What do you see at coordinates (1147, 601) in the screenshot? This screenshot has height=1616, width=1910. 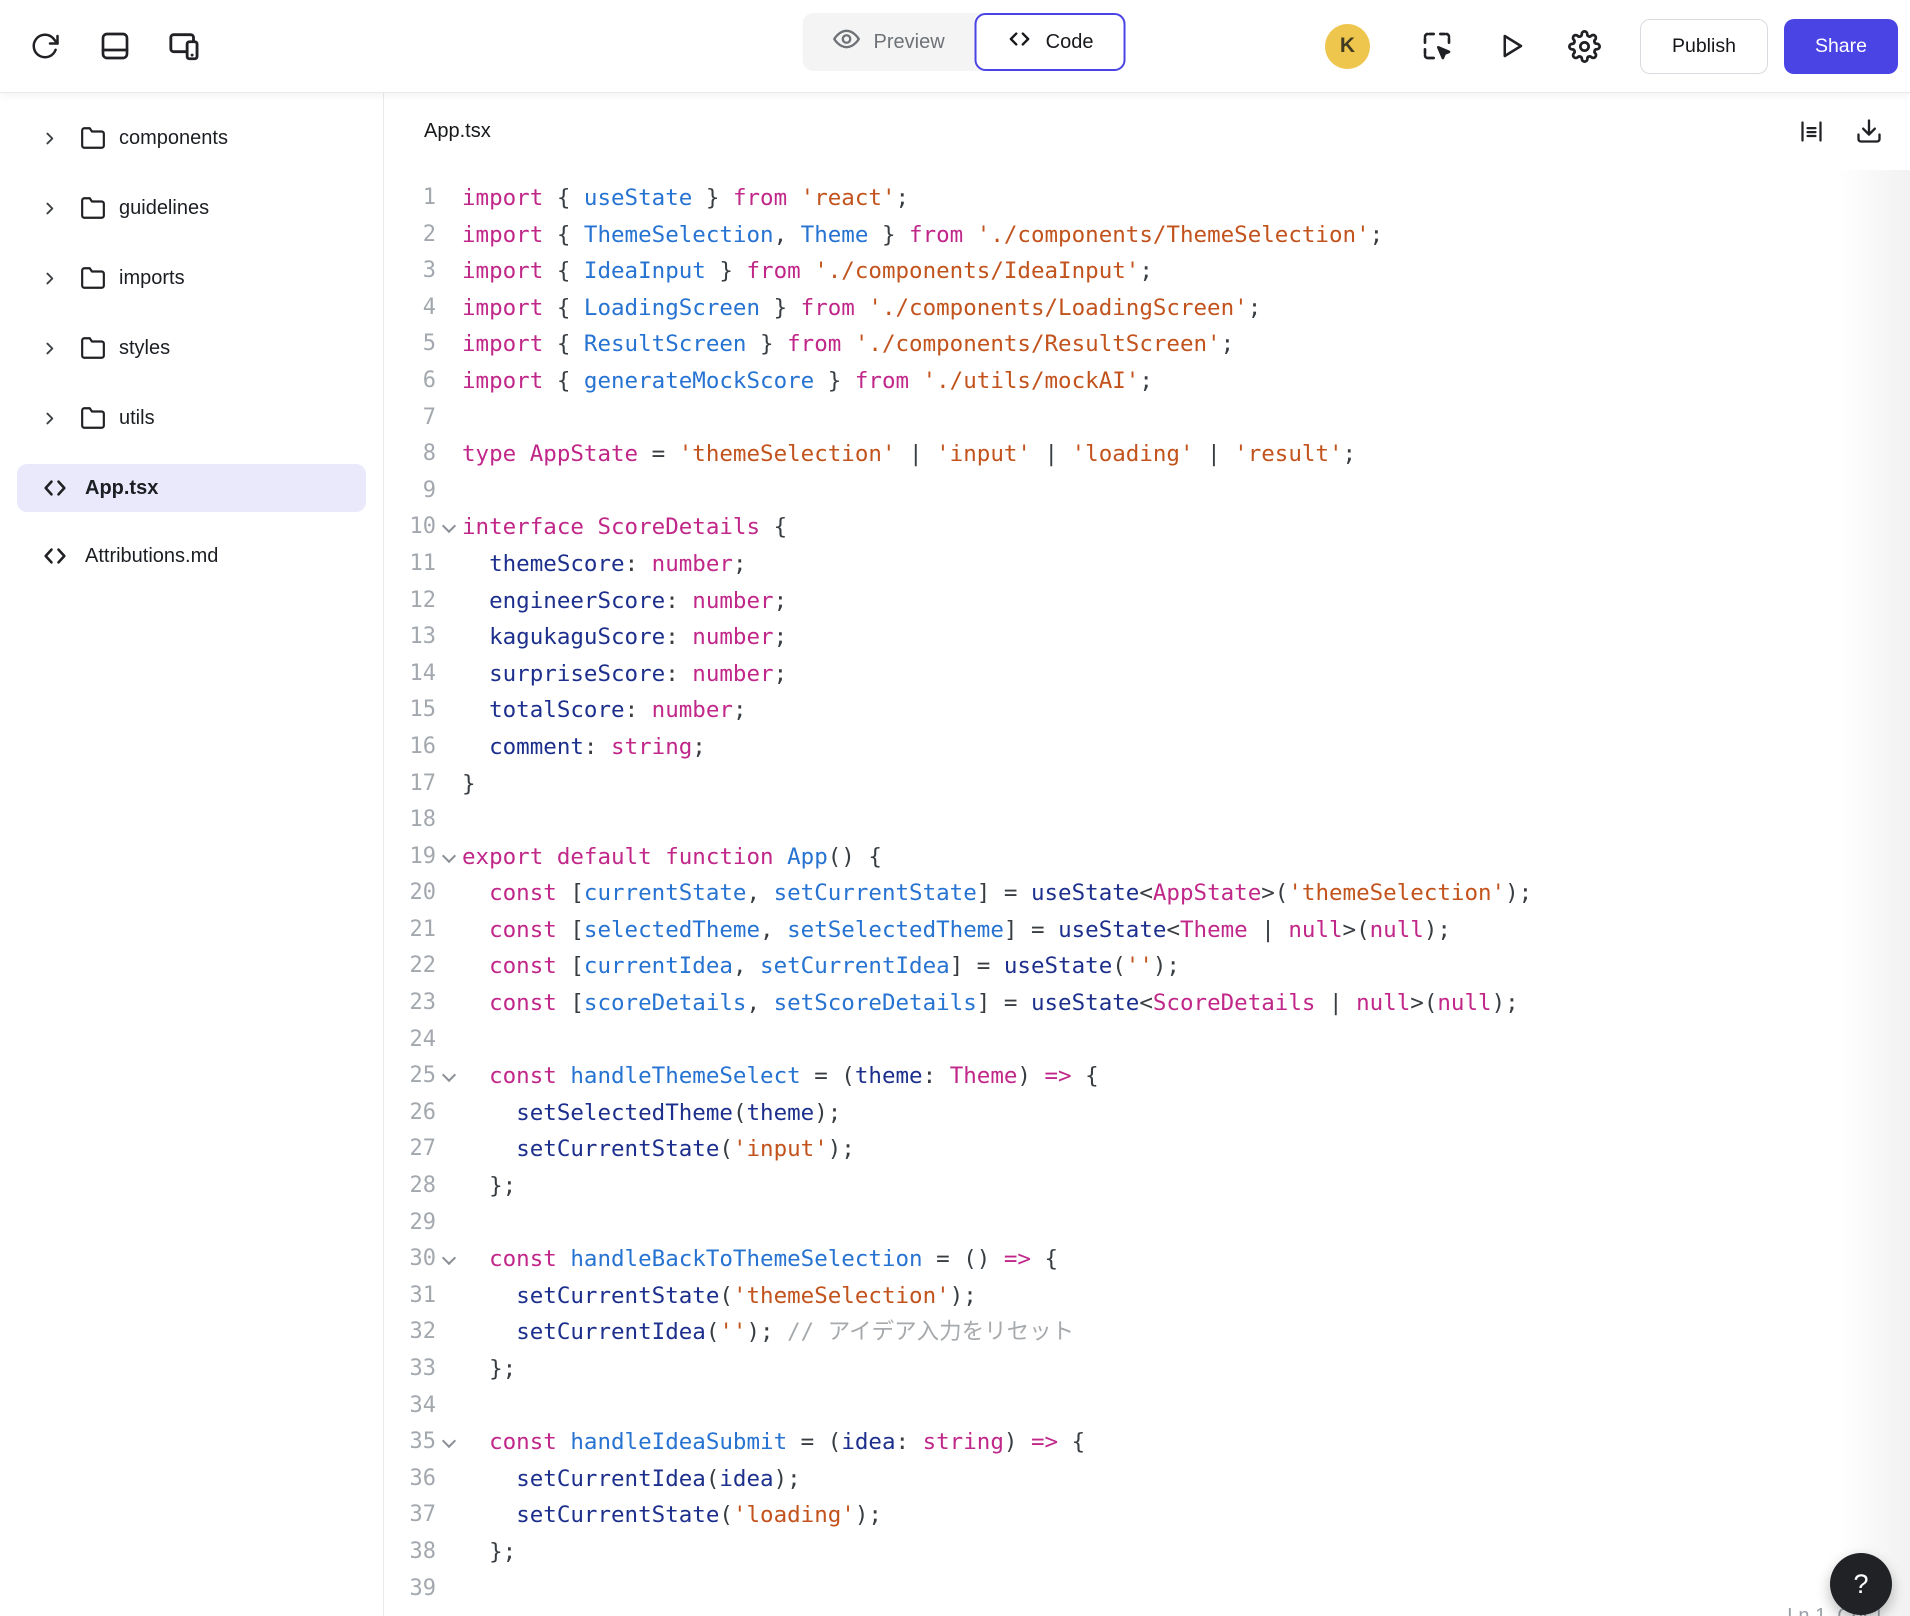 I see `code-line: 12 engineerScore: number;` at bounding box center [1147, 601].